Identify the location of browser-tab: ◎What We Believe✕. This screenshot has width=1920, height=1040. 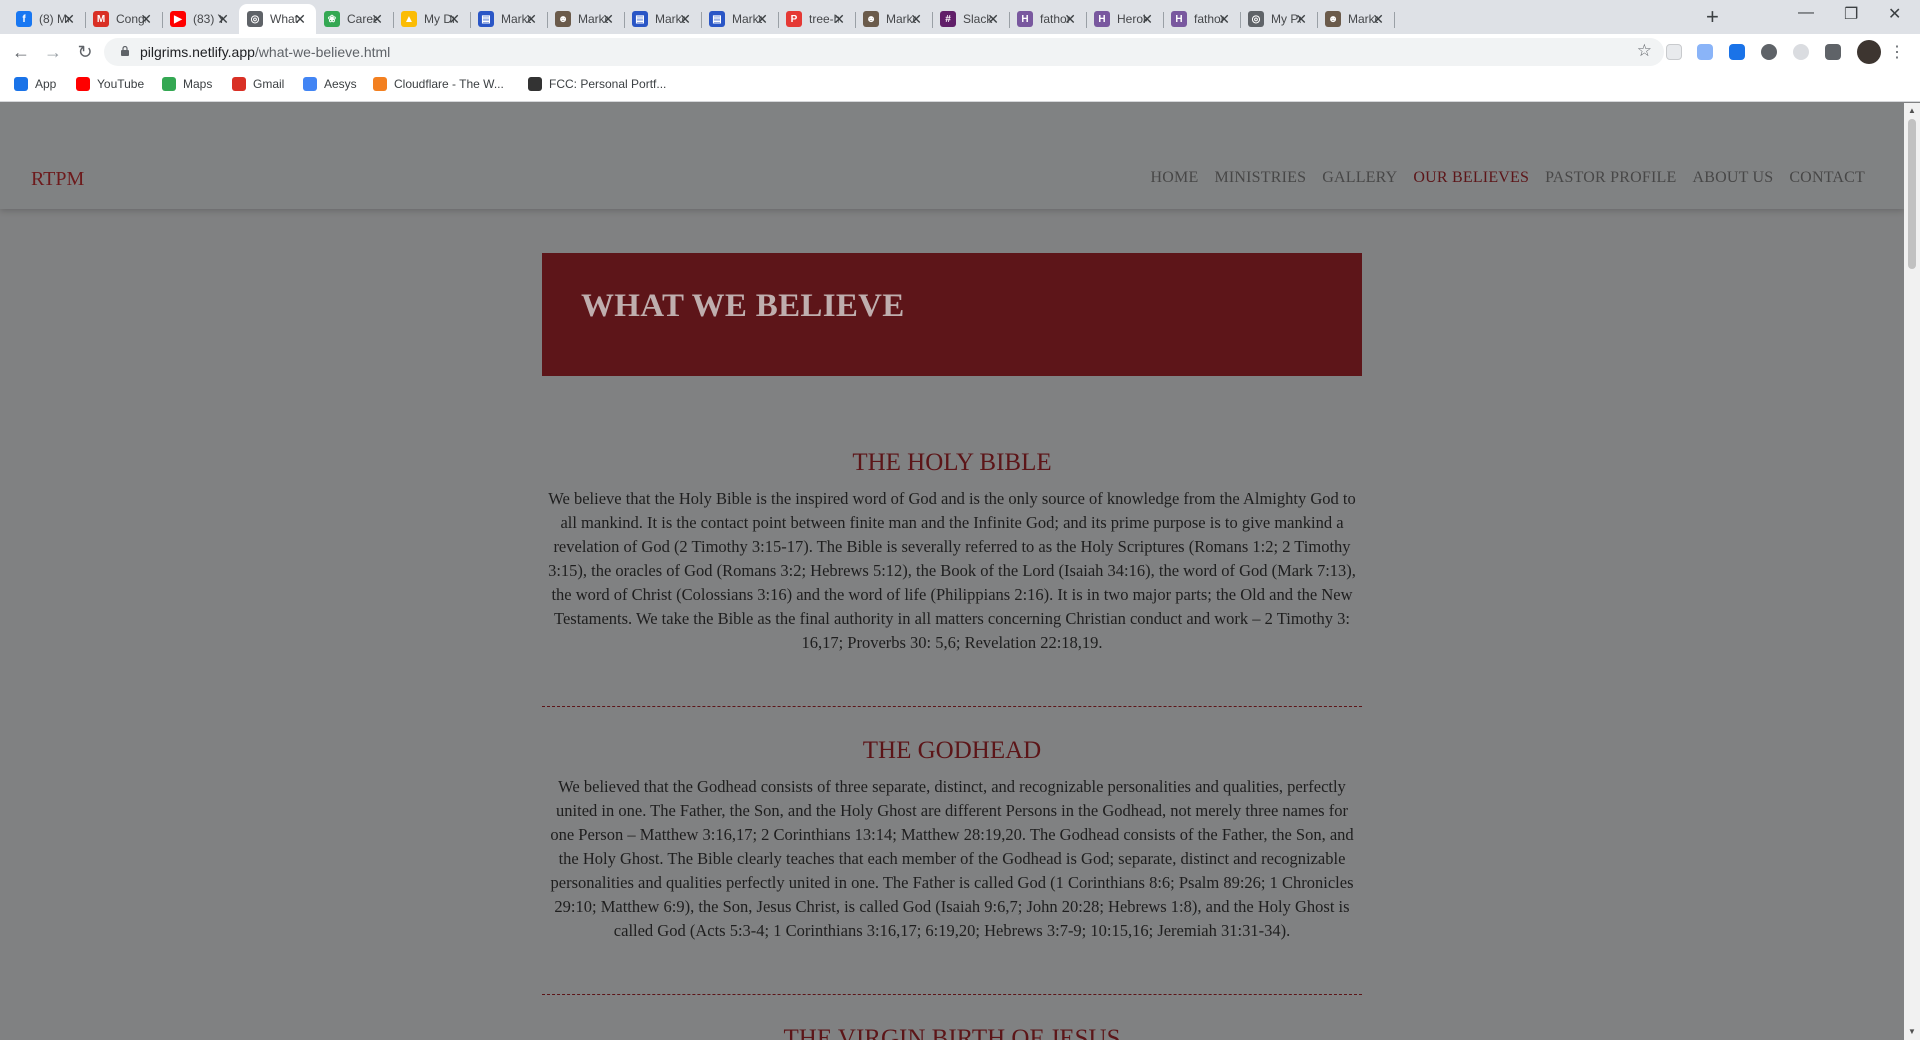
(277, 19).